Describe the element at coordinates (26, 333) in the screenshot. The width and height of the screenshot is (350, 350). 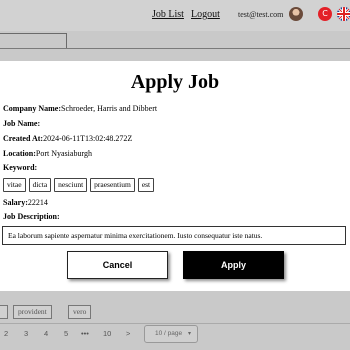
I see `pagination-page: 3` at that location.